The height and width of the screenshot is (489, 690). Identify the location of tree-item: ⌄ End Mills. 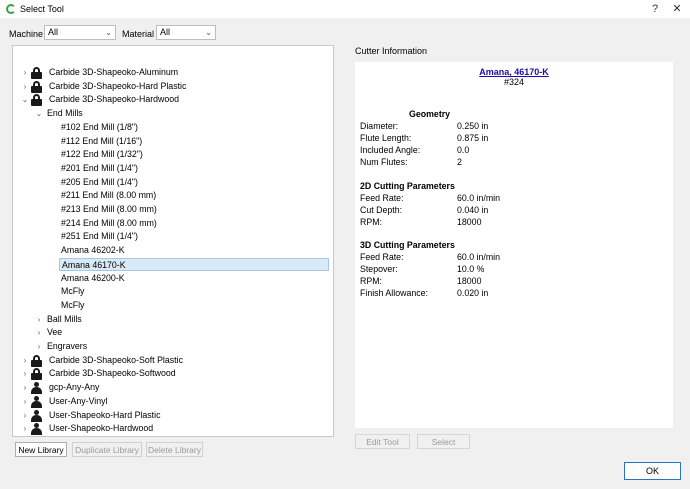
(173, 113).